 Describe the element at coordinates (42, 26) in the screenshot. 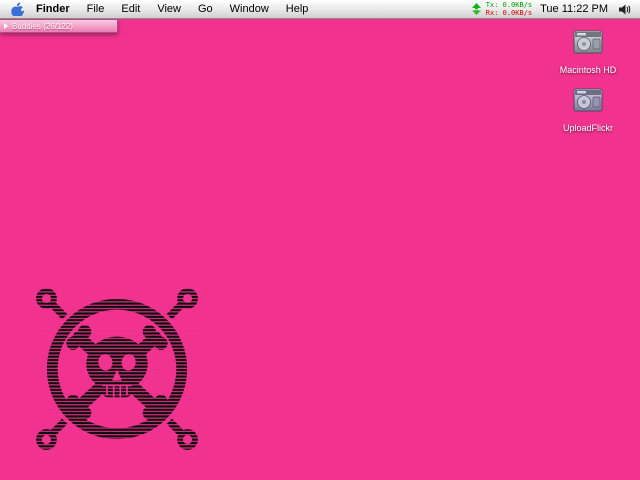

I see `buddies-window-title: Buddies (26/122)` at that location.